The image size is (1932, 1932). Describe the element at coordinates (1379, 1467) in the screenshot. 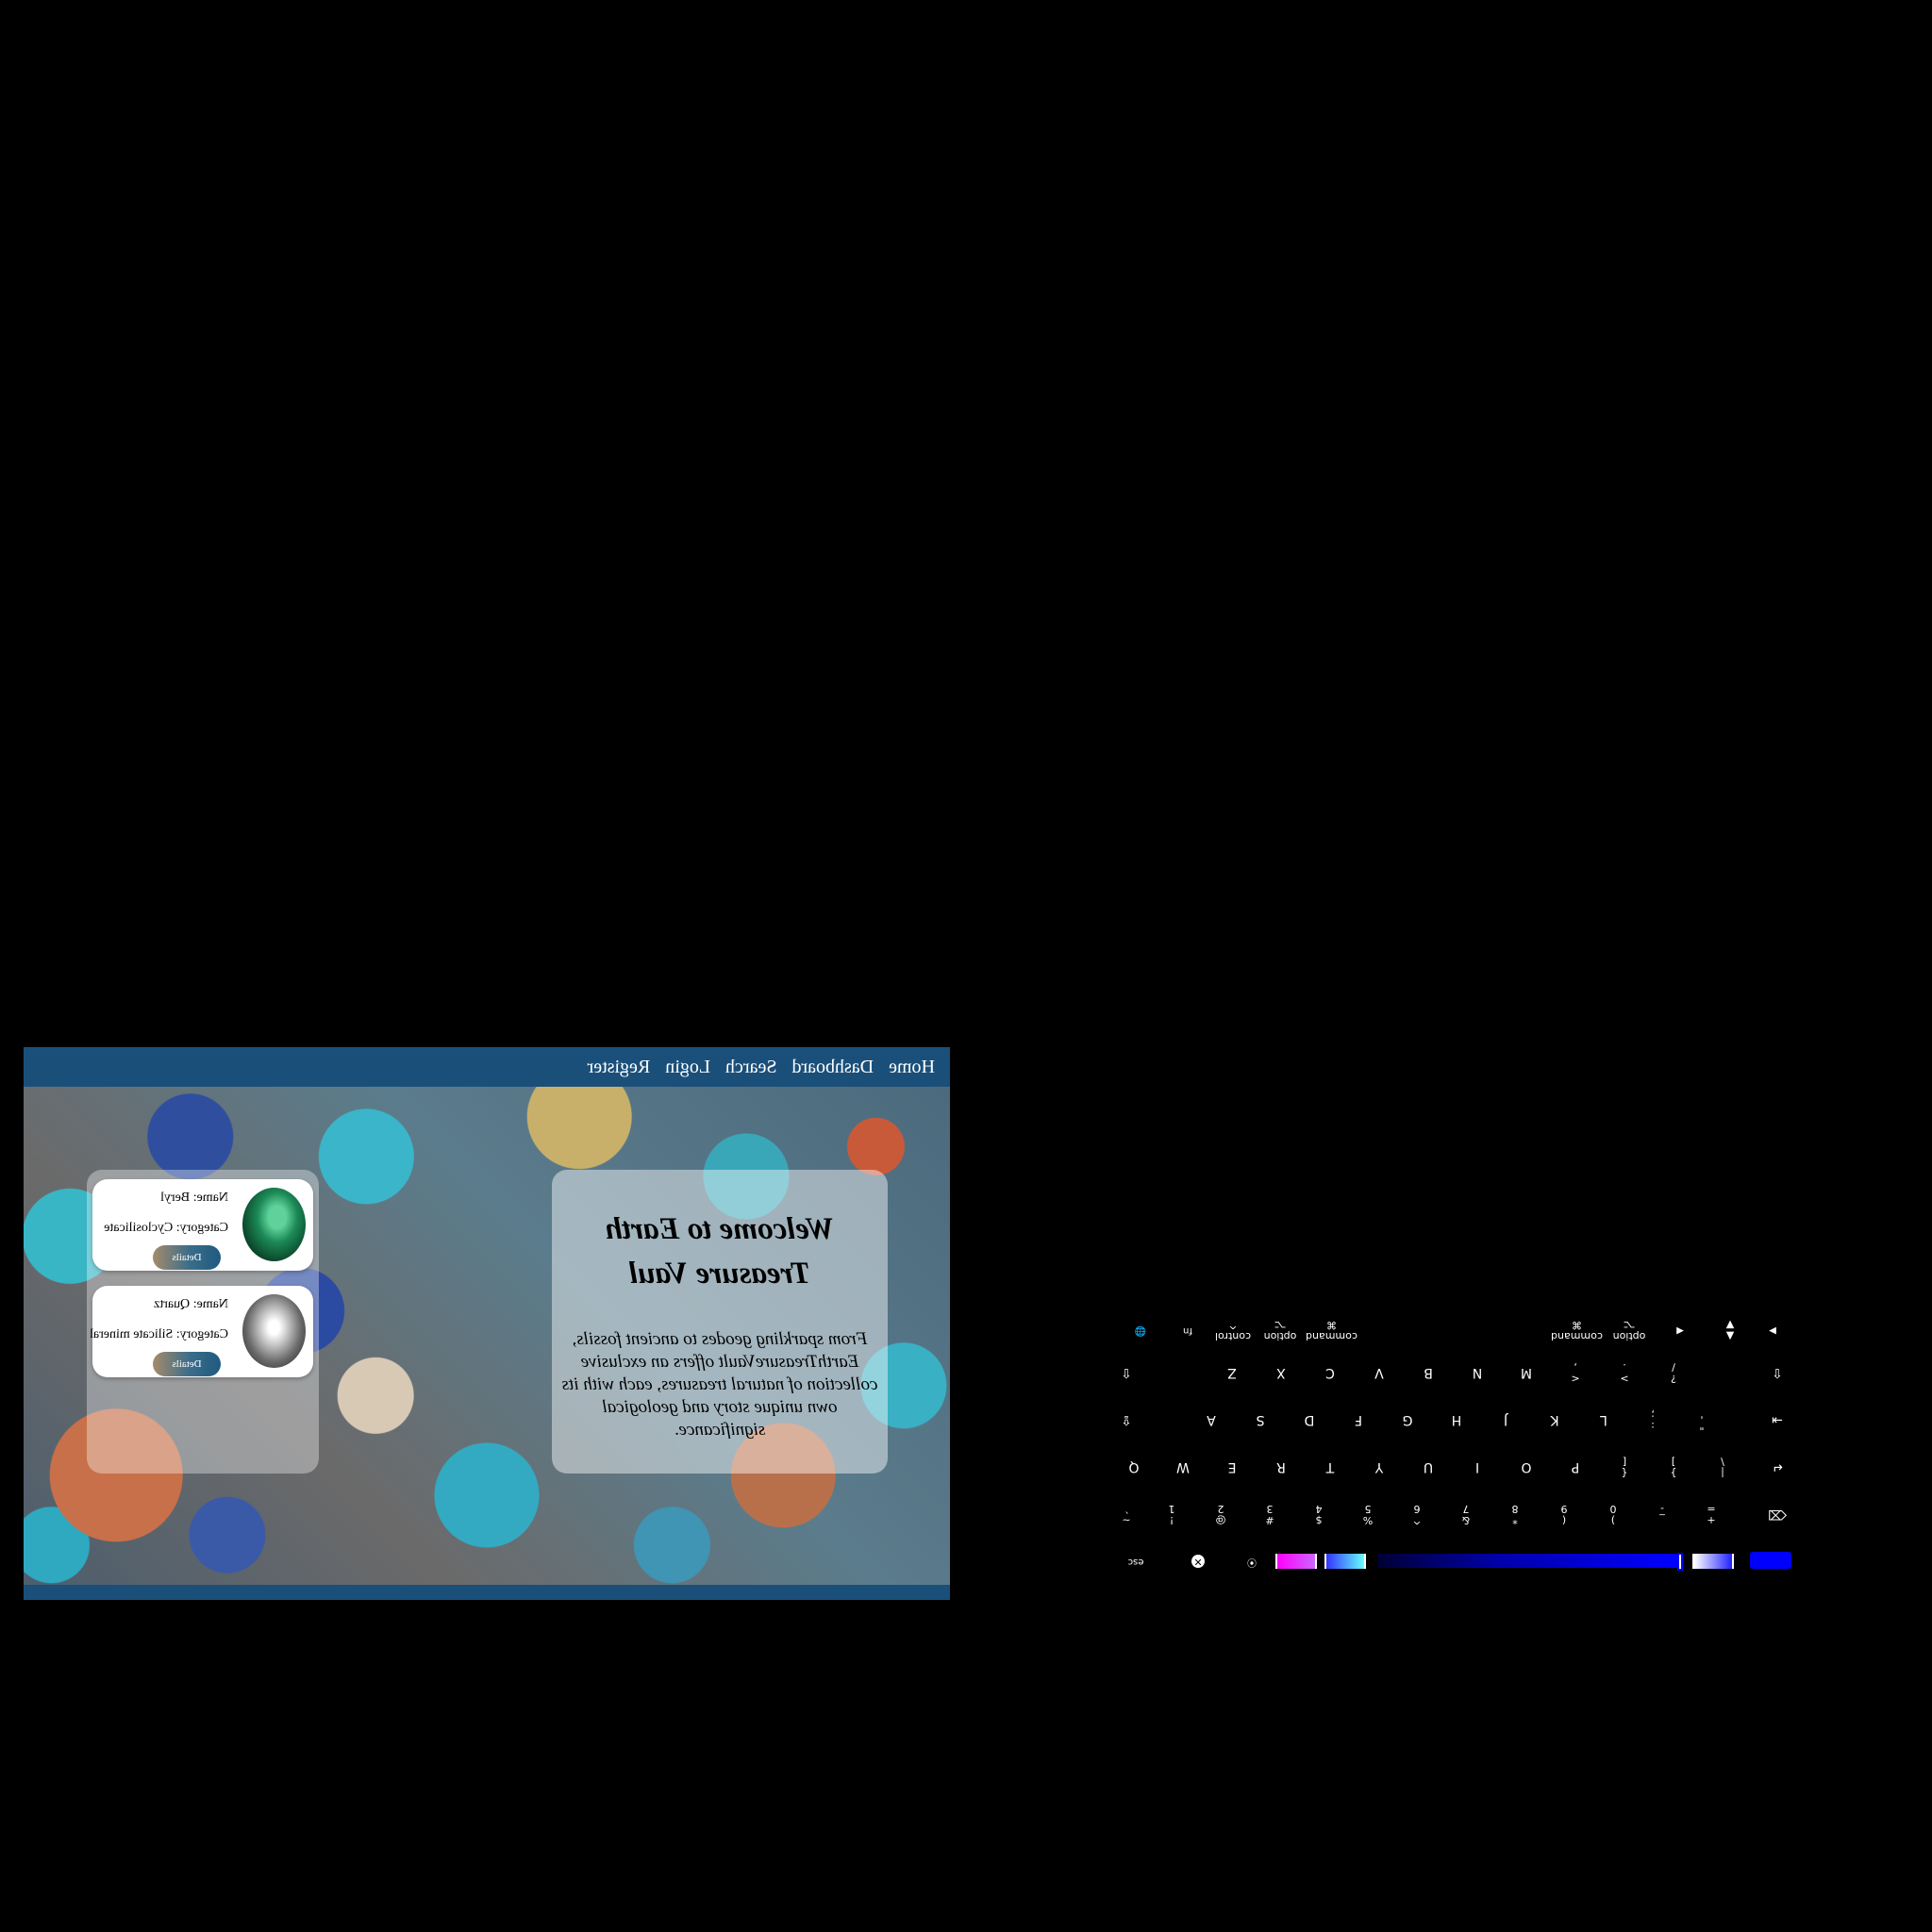

I see `key-y: Y` at that location.